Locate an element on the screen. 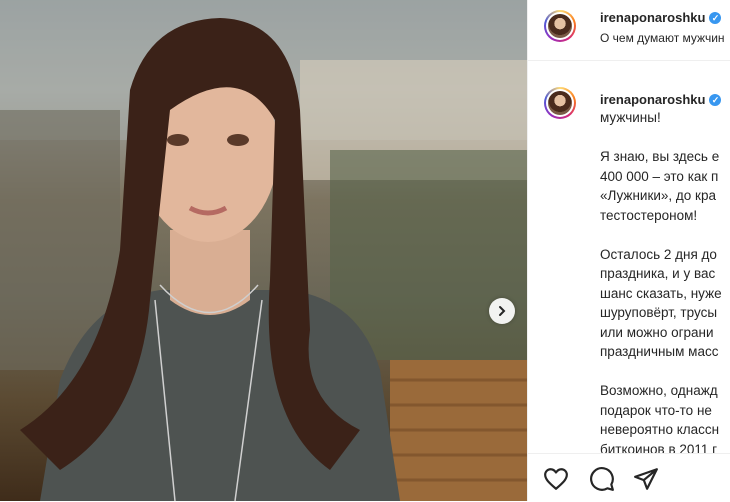 The height and width of the screenshot is (502, 730). next-photo-button is located at coordinates (502, 311).